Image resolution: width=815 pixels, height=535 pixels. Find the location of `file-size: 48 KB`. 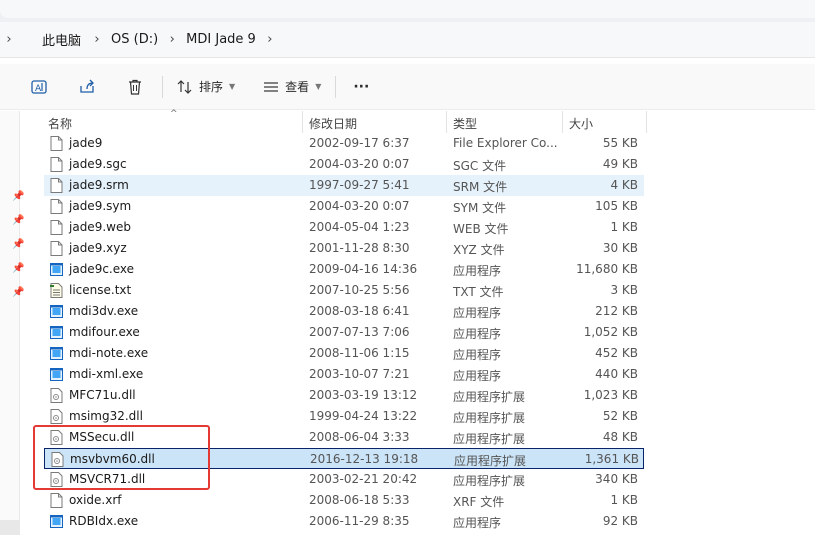

file-size: 48 KB is located at coordinates (620, 437).